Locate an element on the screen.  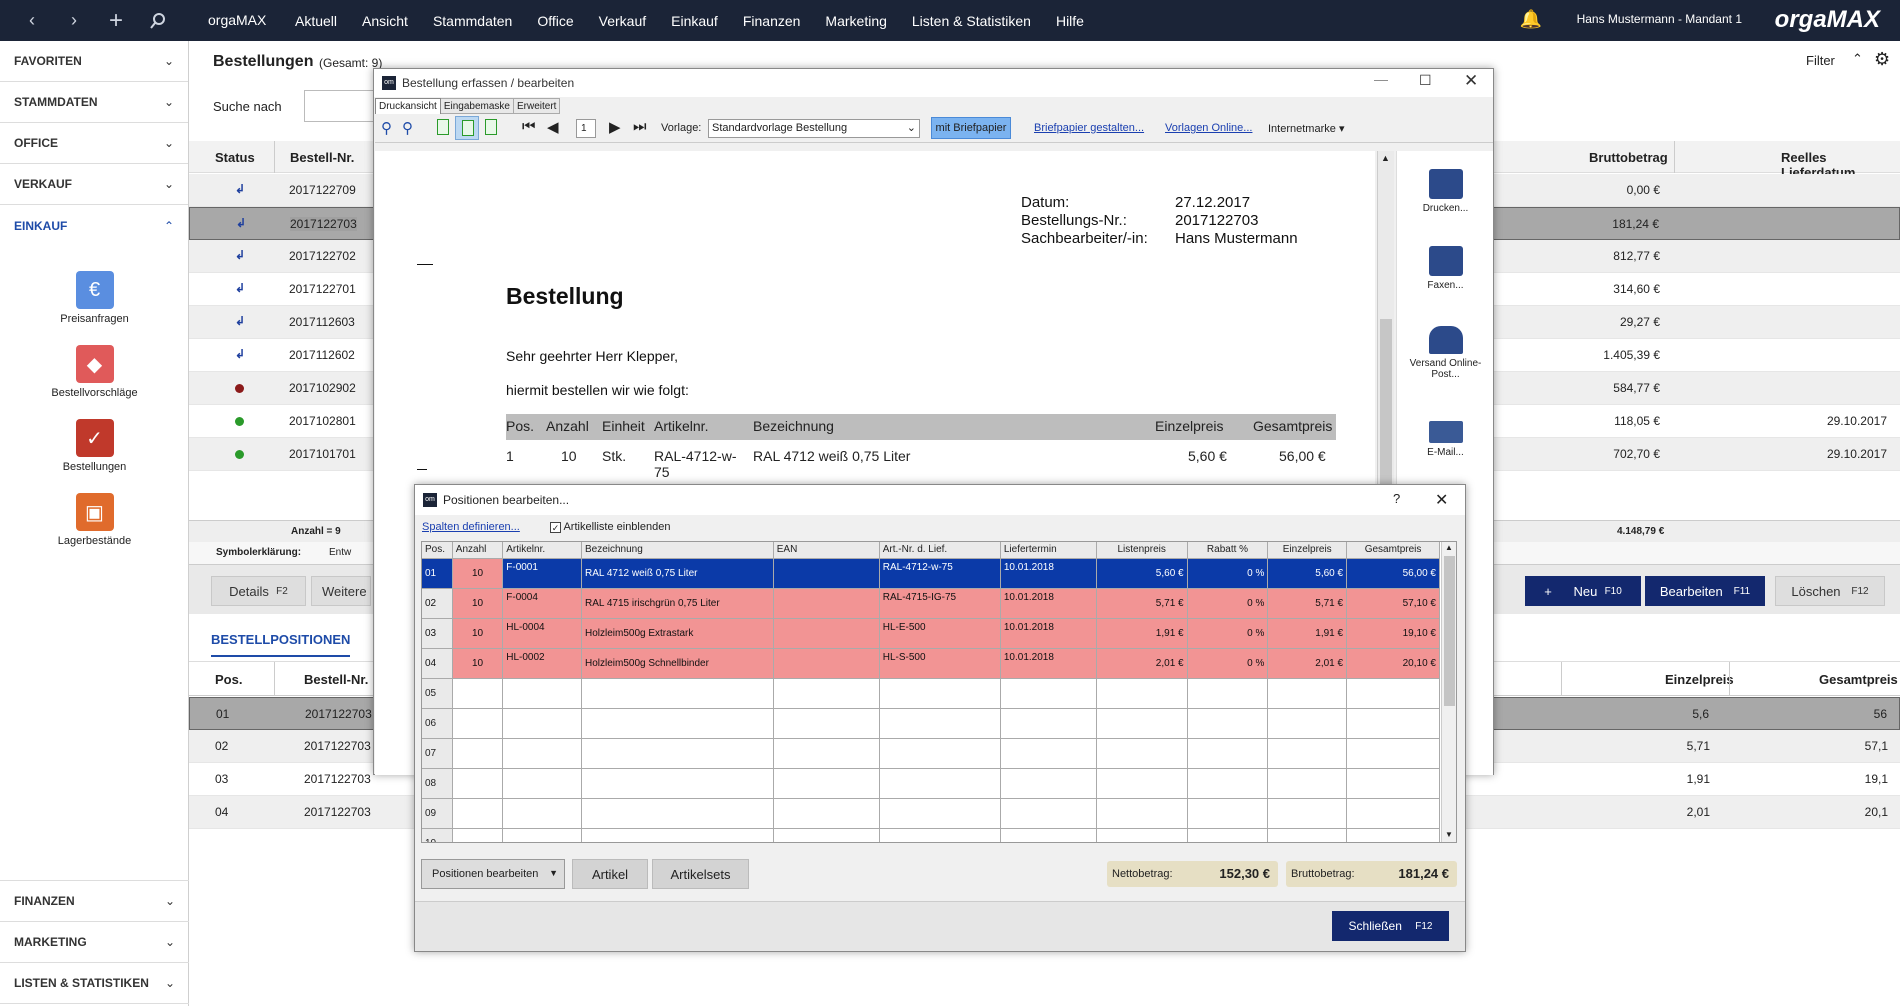
col-bestellnr: Bestell-Nr. is located at coordinates (322, 157).